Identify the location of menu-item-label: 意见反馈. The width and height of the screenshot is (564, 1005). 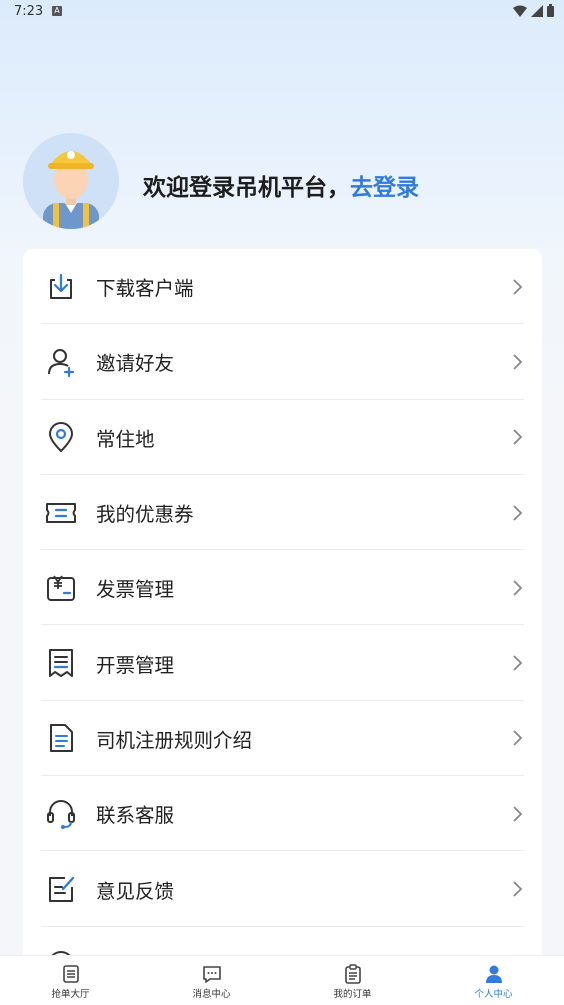
(135, 891).